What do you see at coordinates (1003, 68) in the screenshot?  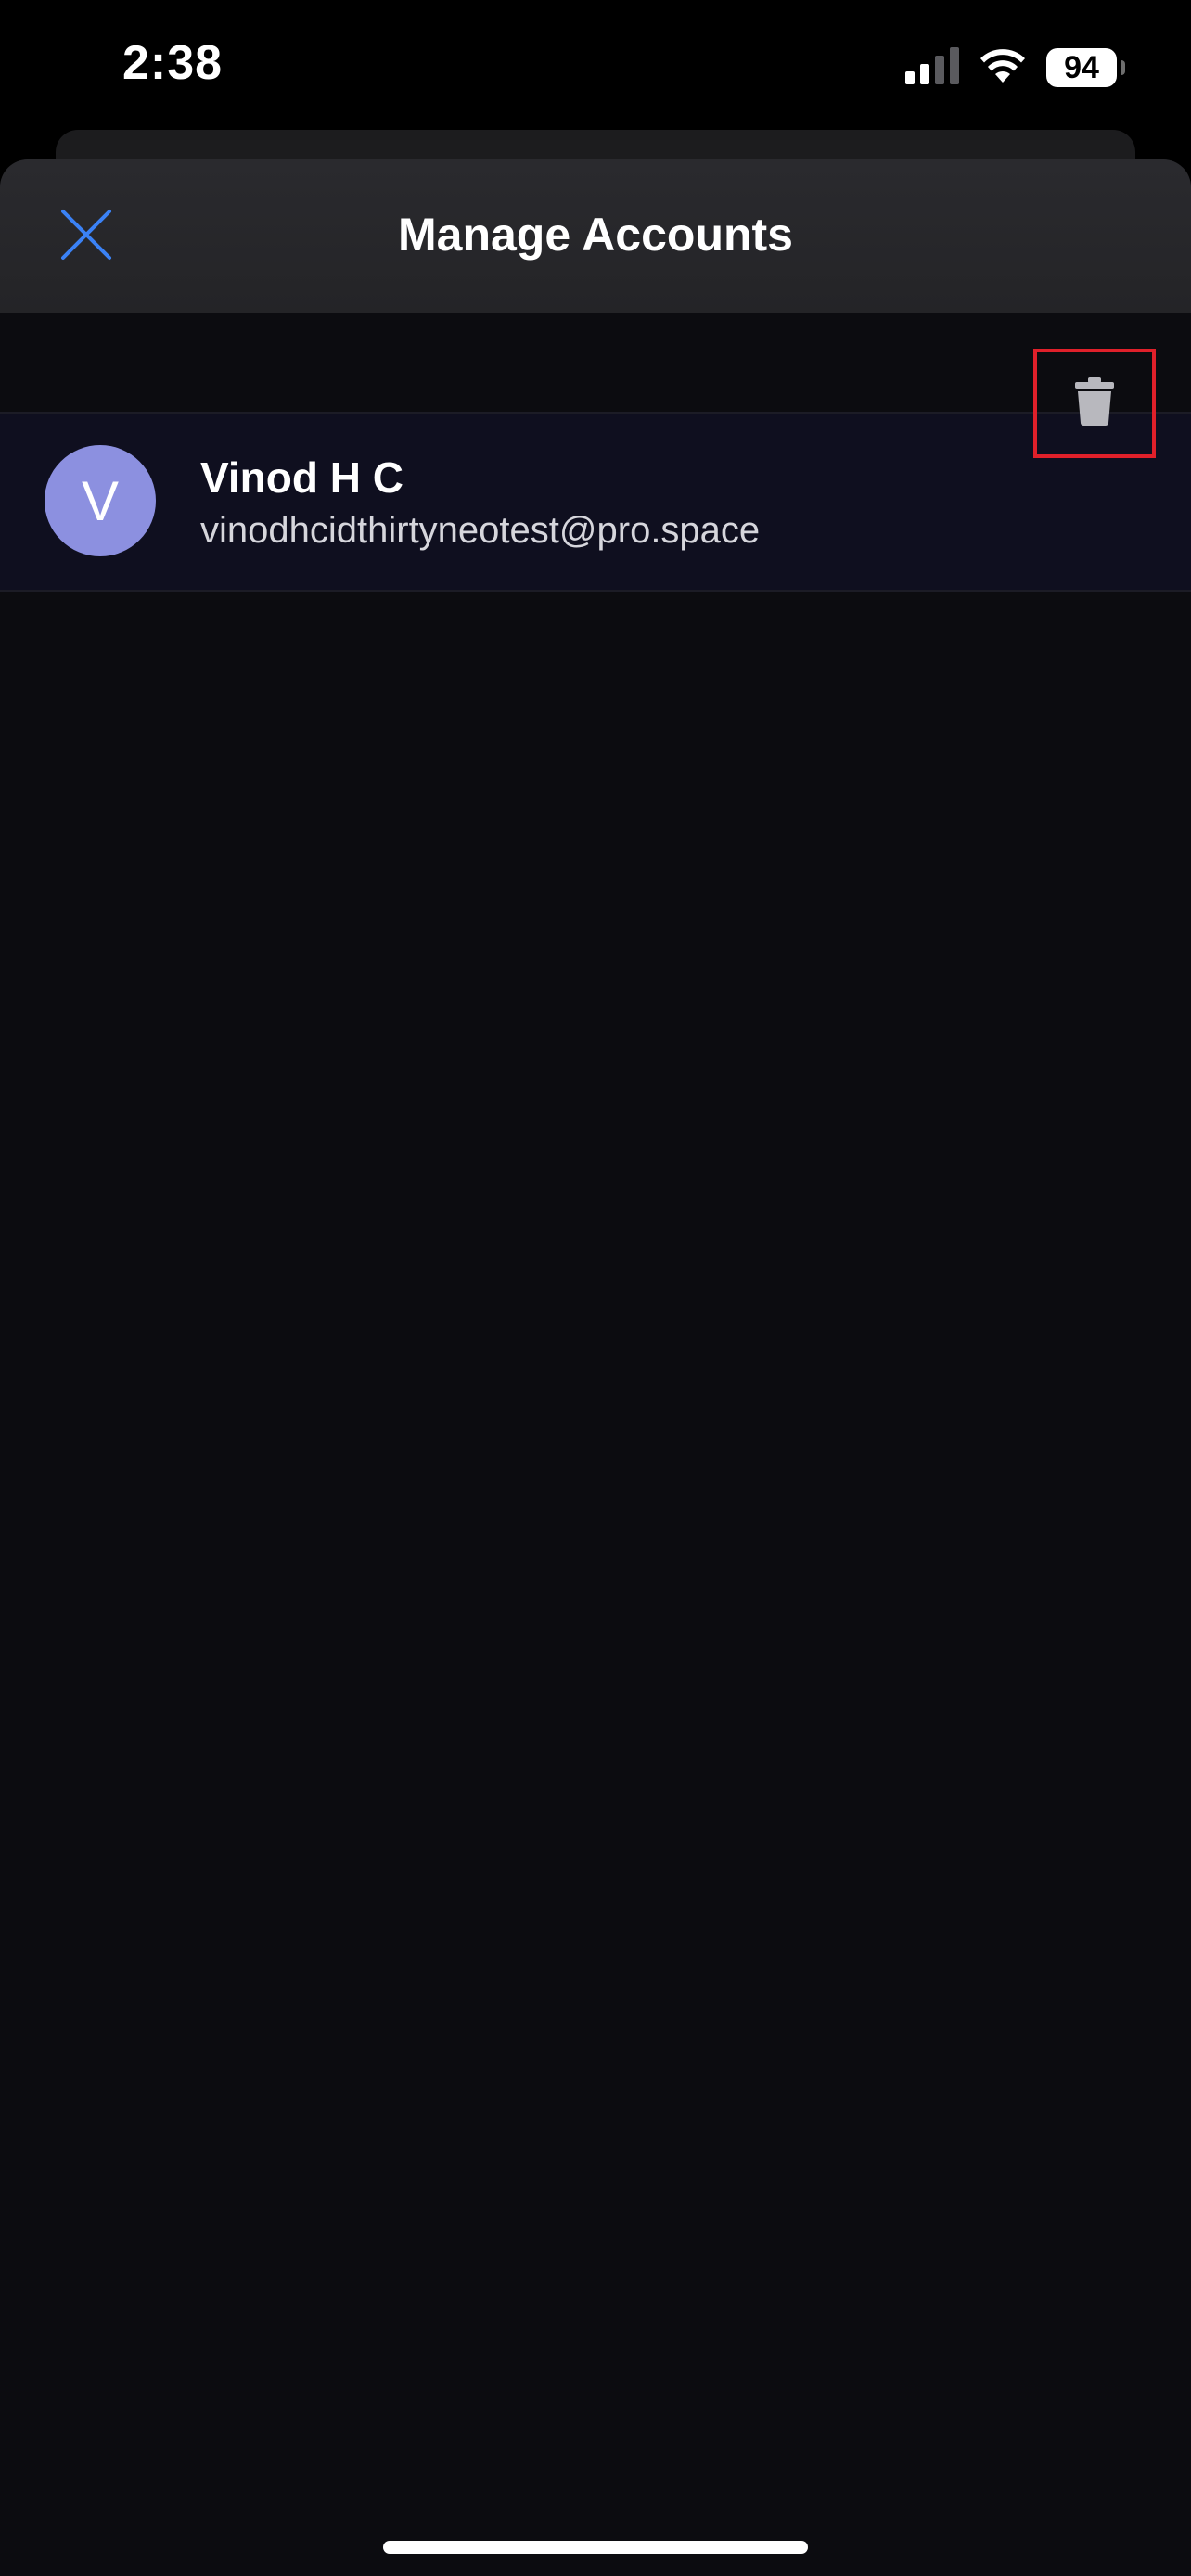 I see `wifi-icon` at bounding box center [1003, 68].